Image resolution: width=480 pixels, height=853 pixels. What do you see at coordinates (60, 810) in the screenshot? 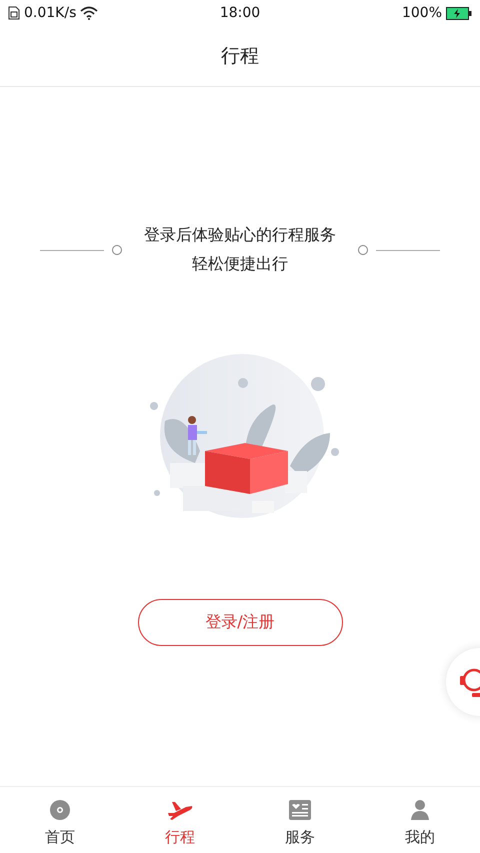
I see `disc-icon` at bounding box center [60, 810].